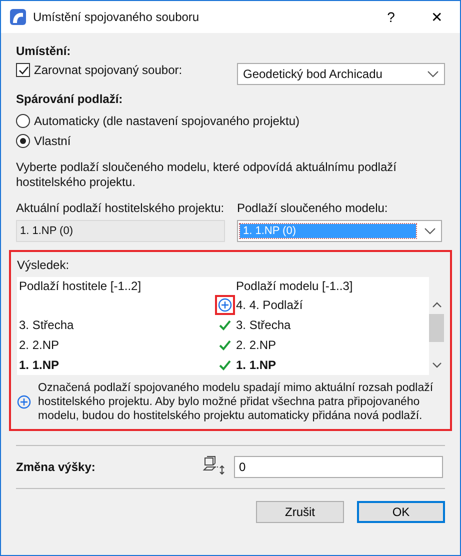  I want to click on dialog-button: OK, so click(401, 512).